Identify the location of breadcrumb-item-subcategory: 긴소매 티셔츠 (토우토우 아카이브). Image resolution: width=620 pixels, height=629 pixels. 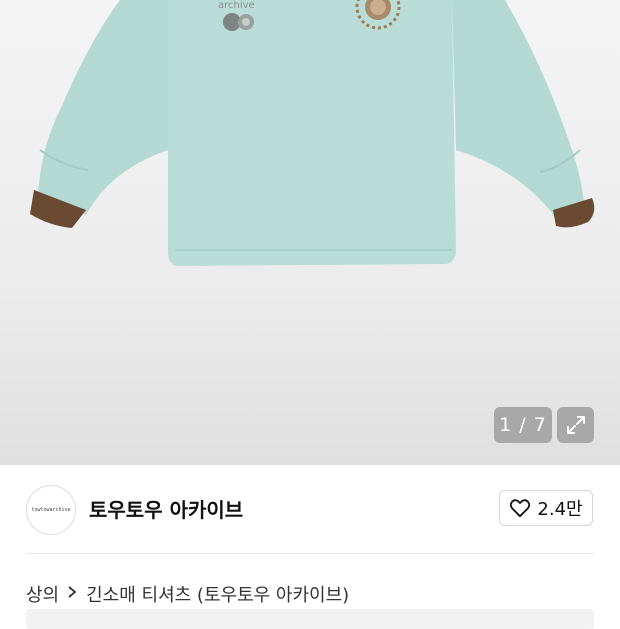
(217, 594).